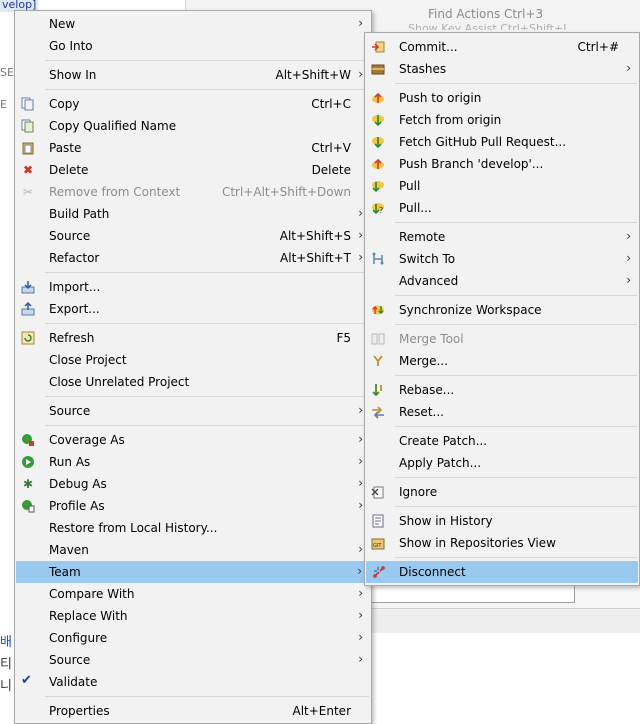 This screenshot has height=724, width=640. I want to click on menu-item-label: Merge Tool, so click(431, 339).